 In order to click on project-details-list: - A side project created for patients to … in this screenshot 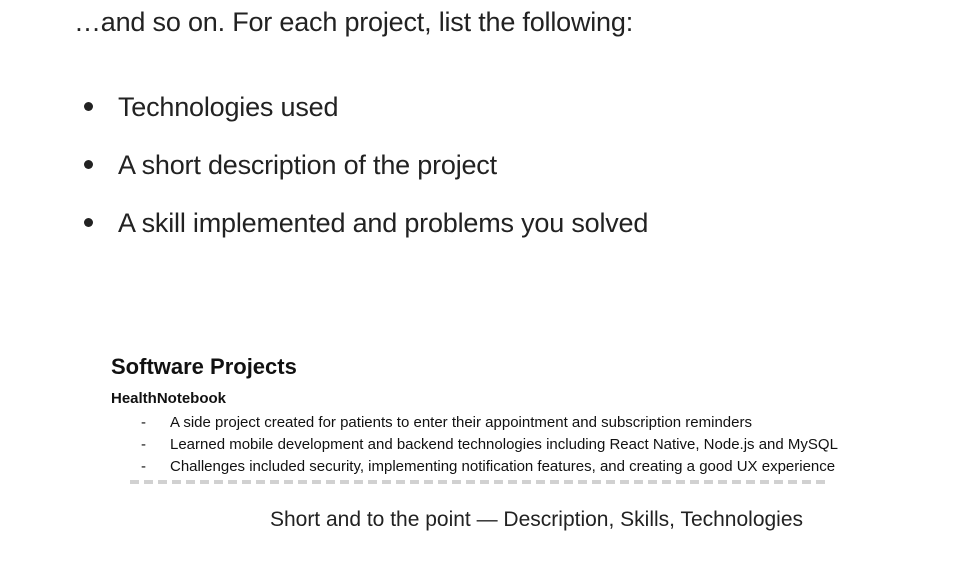, I will do `click(489, 445)`.